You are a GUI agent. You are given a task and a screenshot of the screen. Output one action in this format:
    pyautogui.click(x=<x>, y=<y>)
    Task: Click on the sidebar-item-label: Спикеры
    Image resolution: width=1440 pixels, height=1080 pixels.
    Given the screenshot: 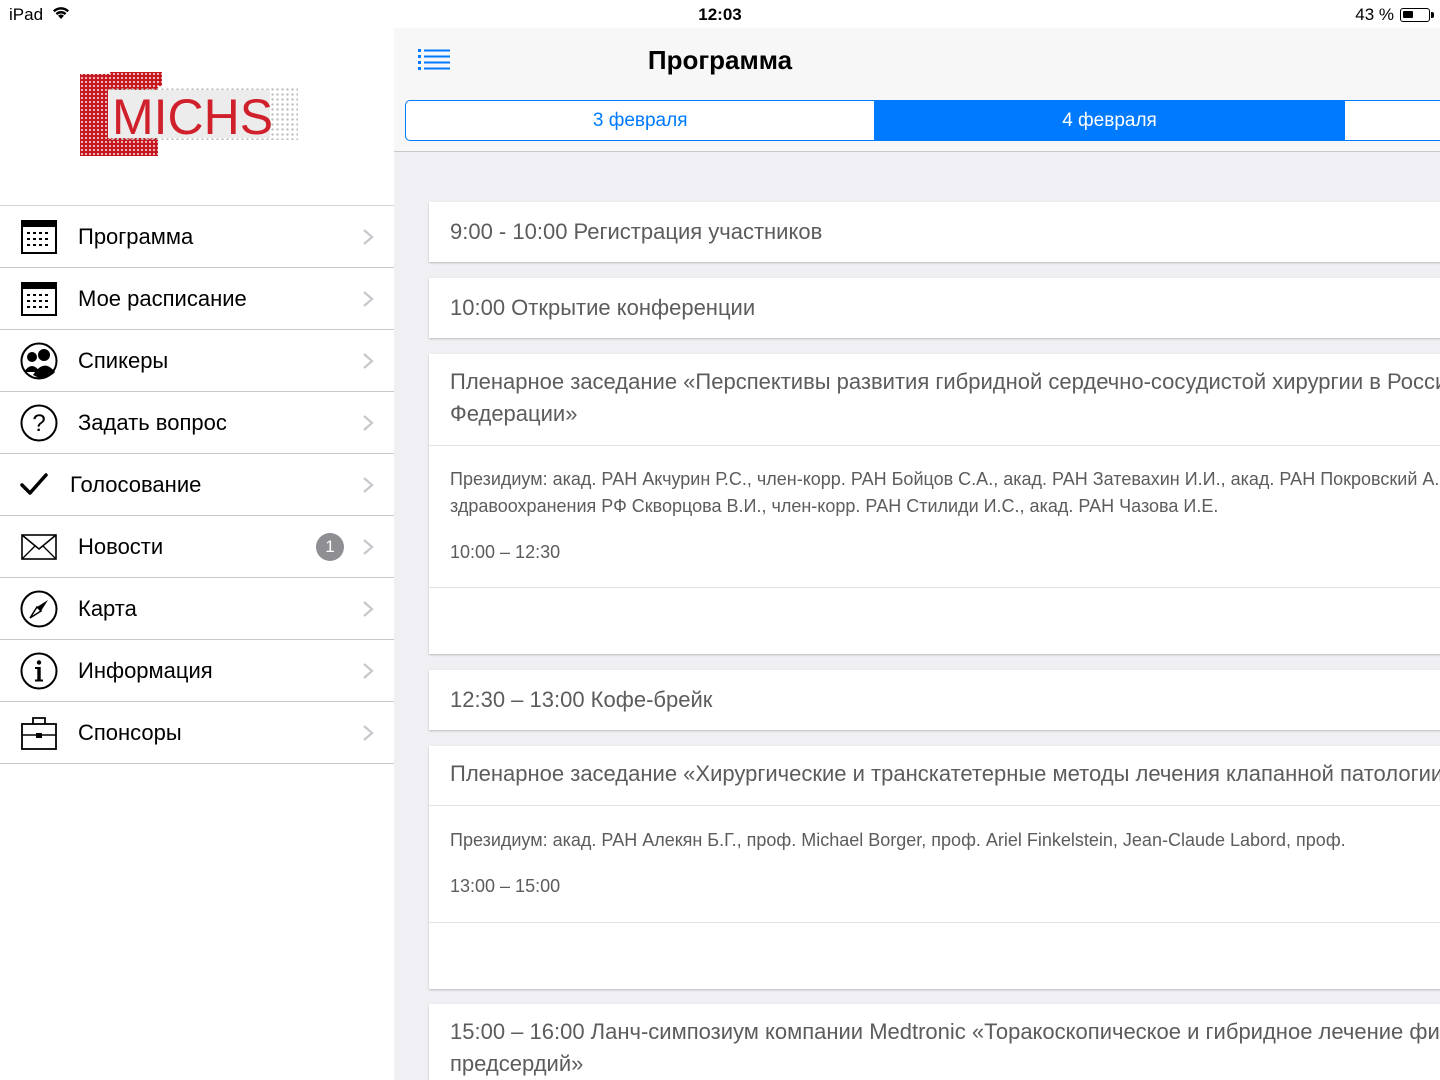 What is the action you would take?
    pyautogui.click(x=123, y=360)
    